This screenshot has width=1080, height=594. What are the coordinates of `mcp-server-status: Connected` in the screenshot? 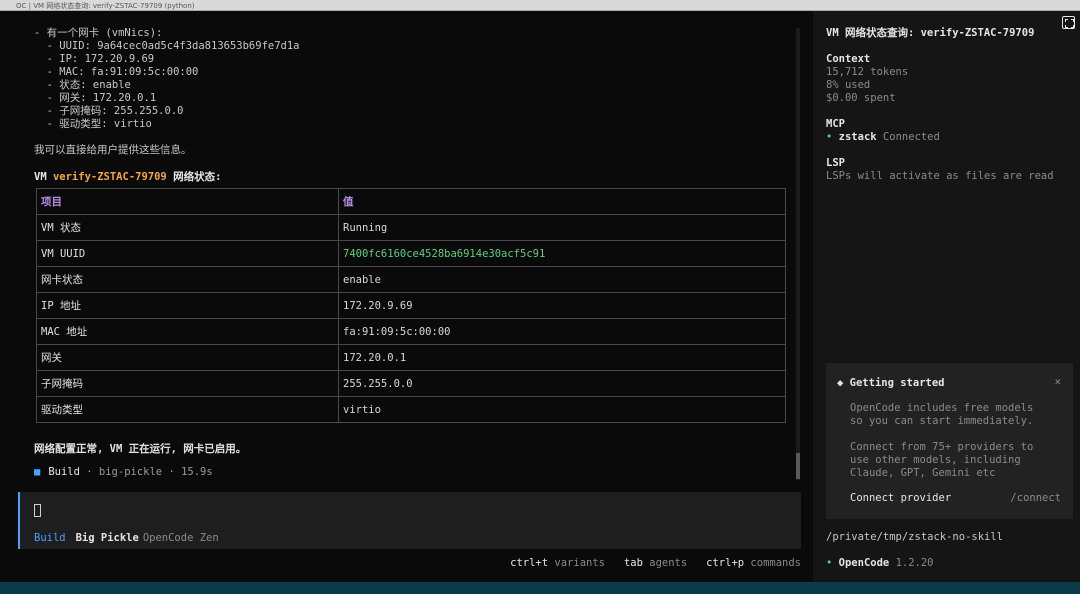 It's located at (911, 137).